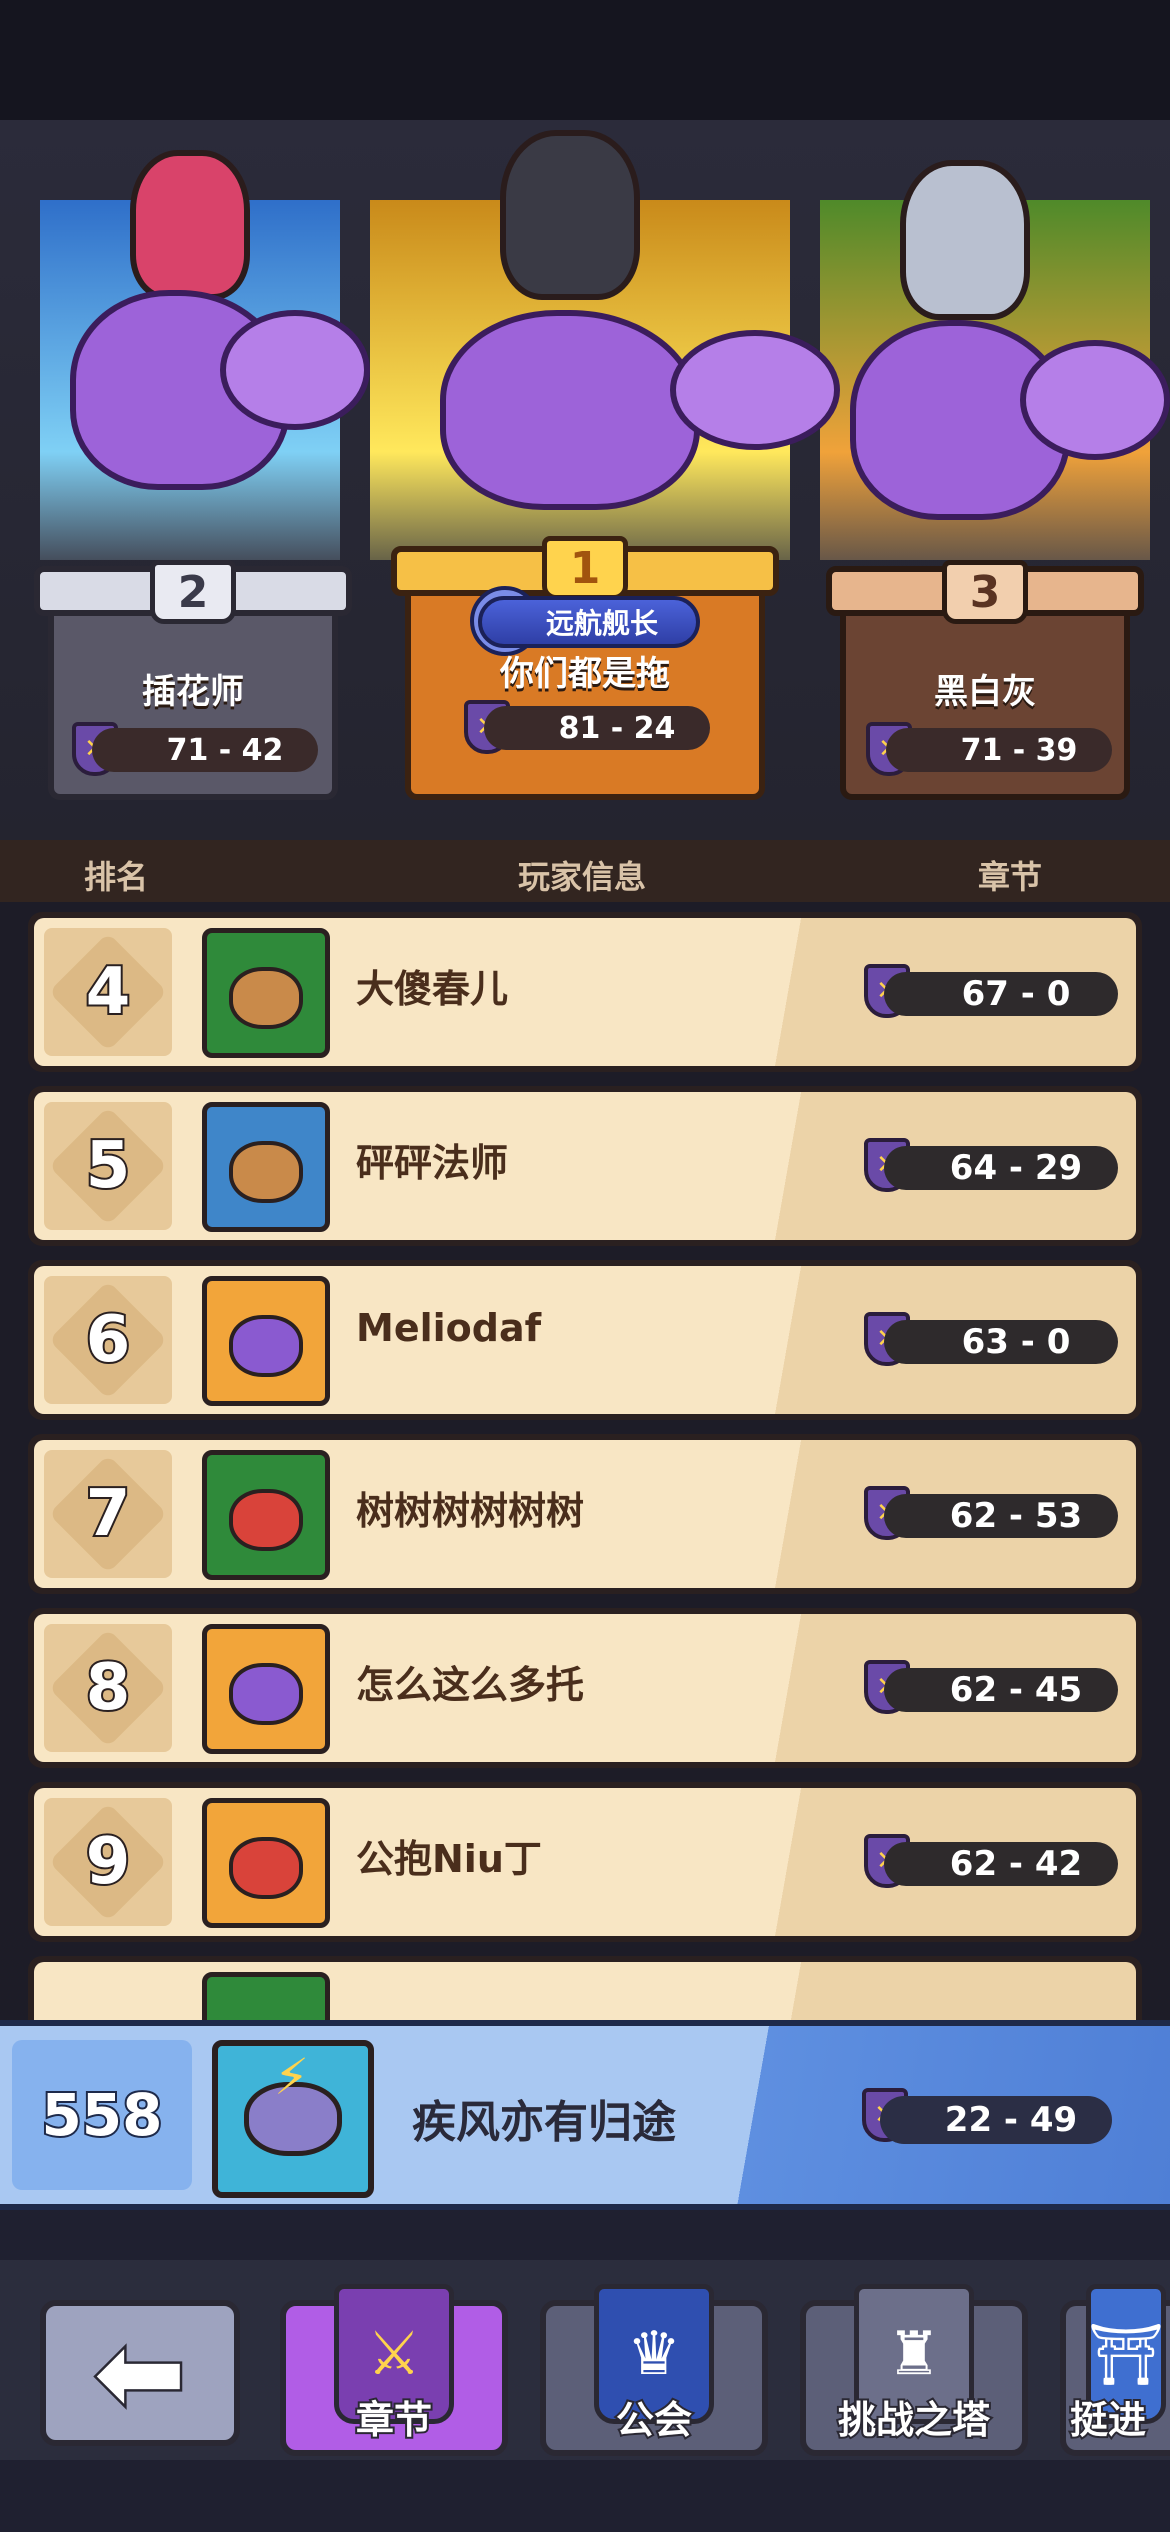  What do you see at coordinates (1001, 1342) in the screenshot?
I see `chapter-score: 63 - 0` at bounding box center [1001, 1342].